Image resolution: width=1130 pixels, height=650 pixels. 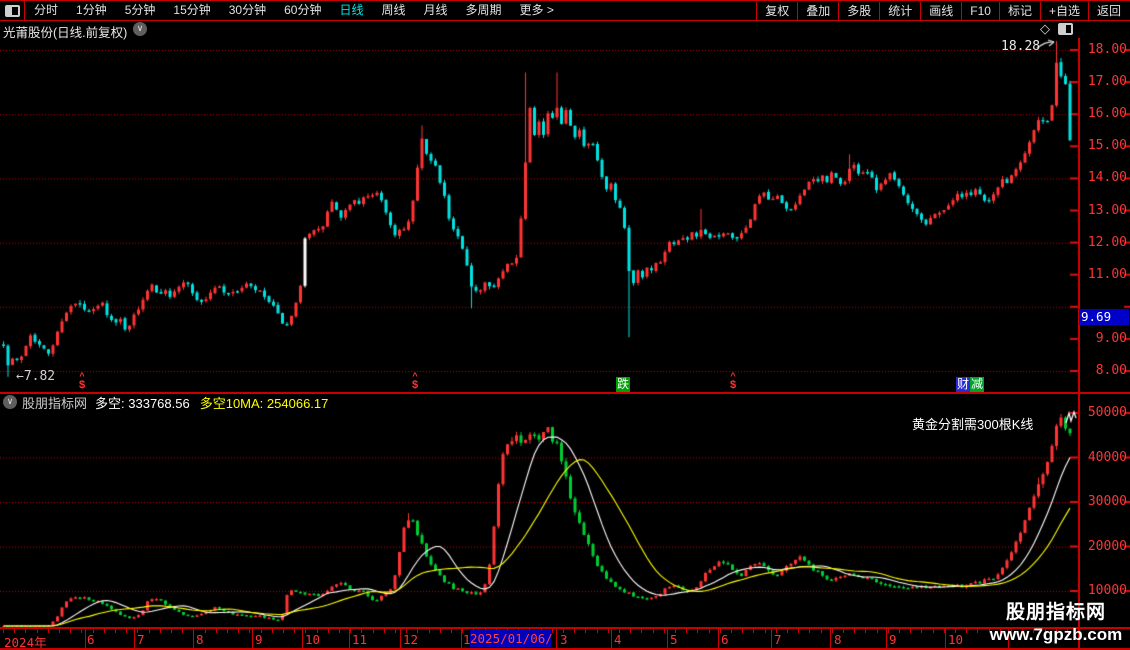 What do you see at coordinates (963, 384) in the screenshot?
I see `flag-char: 财` at bounding box center [963, 384].